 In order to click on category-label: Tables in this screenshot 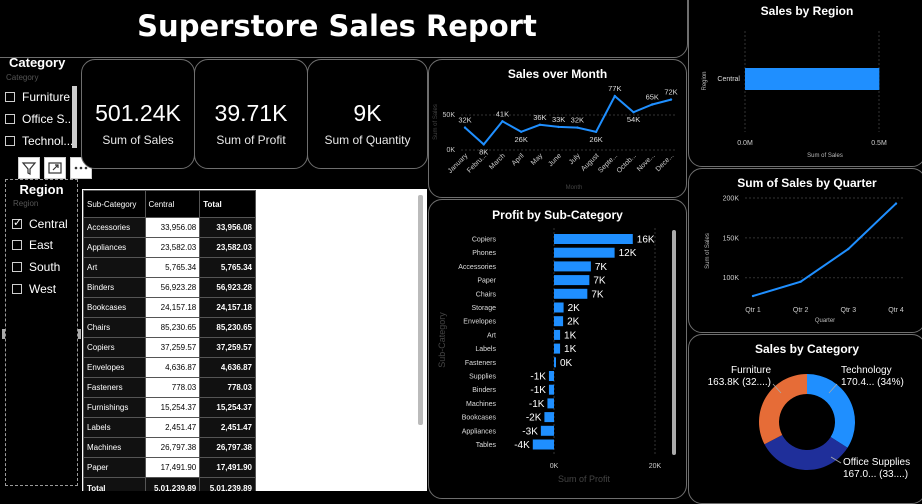, I will do `click(486, 445)`.